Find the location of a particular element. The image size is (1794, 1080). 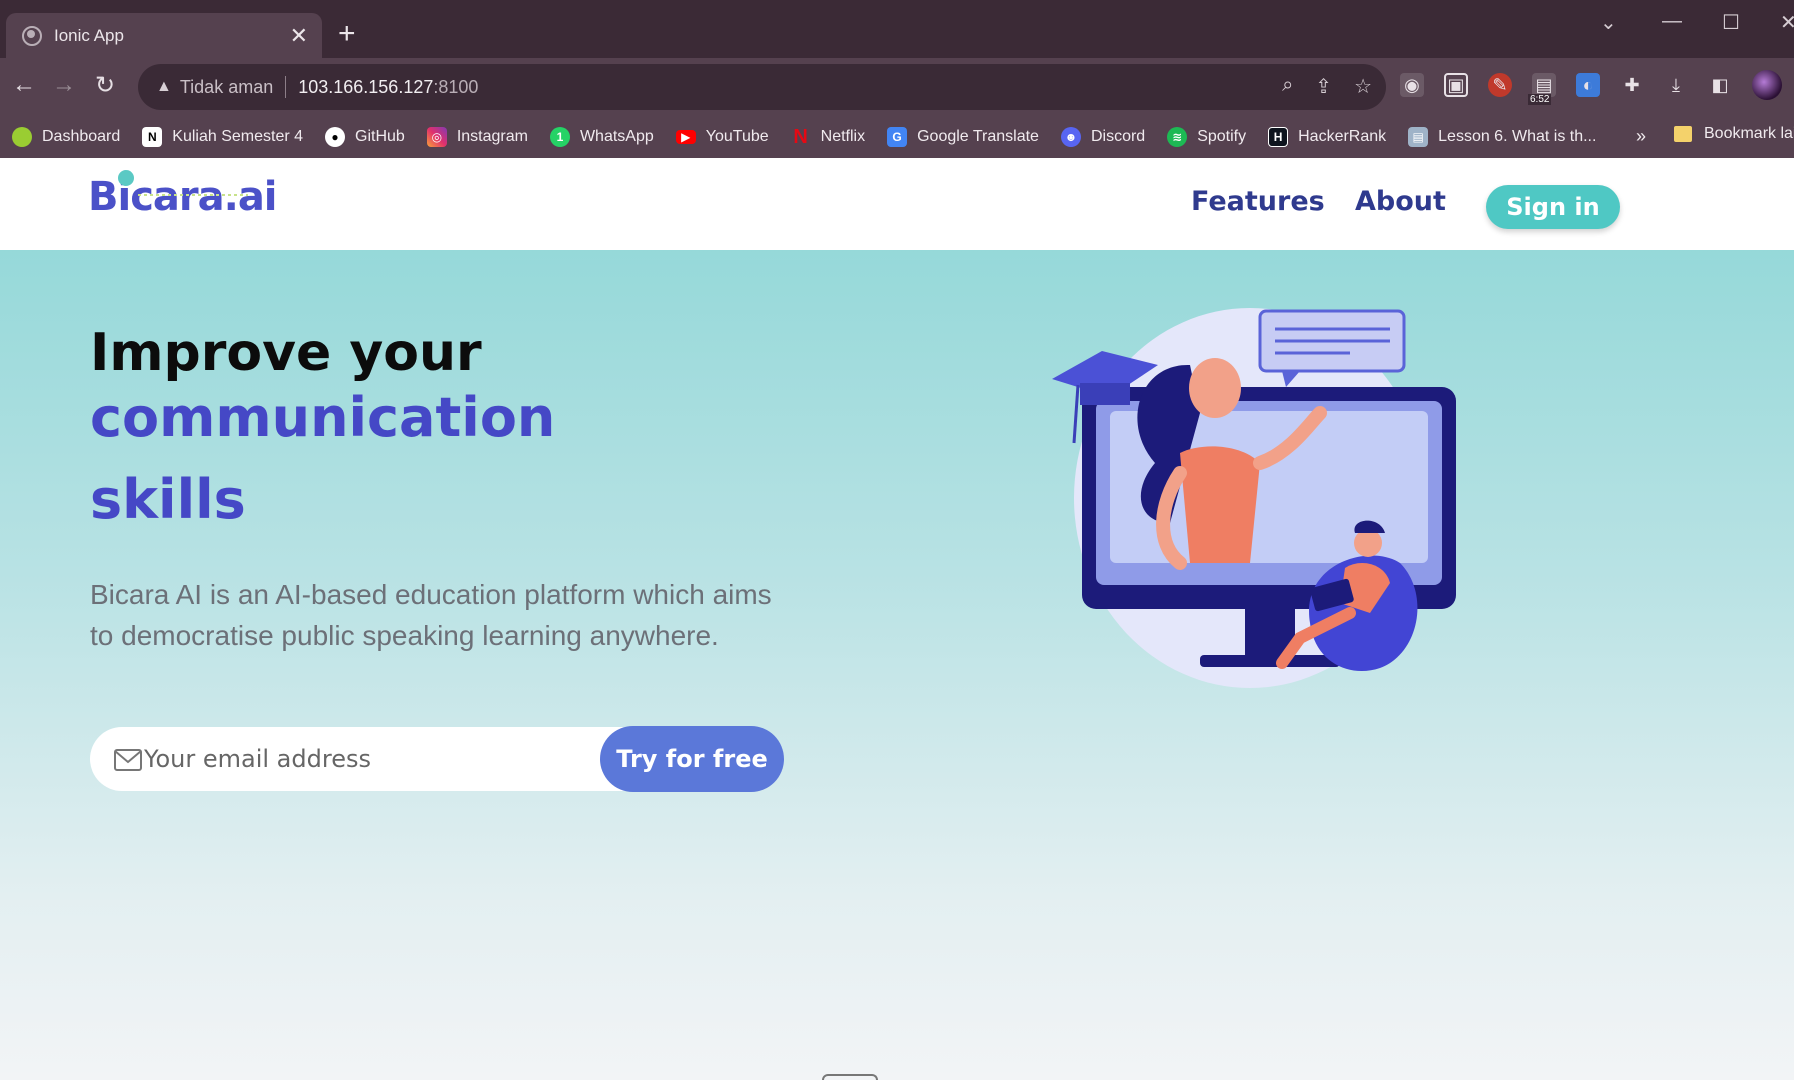

mail-icon is located at coordinates (128, 760).